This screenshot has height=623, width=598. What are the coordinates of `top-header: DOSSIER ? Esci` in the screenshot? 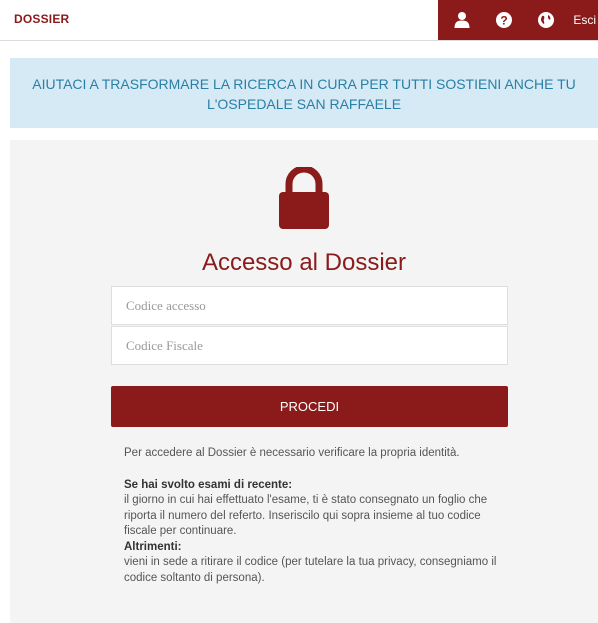 It's located at (299, 20).